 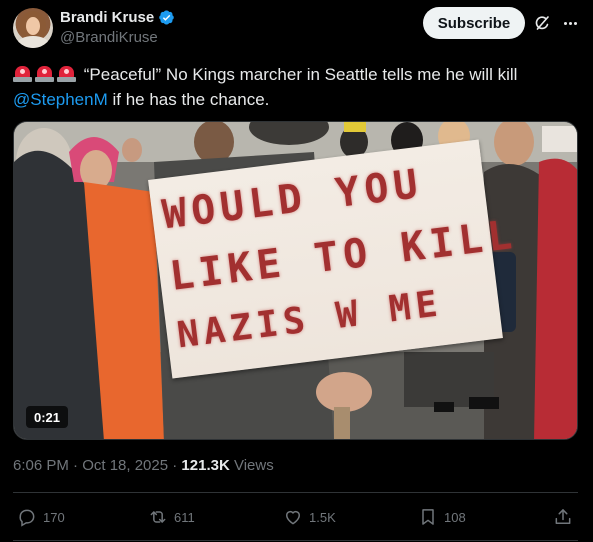 What do you see at coordinates (295, 540) in the screenshot?
I see `bottom-divider` at bounding box center [295, 540].